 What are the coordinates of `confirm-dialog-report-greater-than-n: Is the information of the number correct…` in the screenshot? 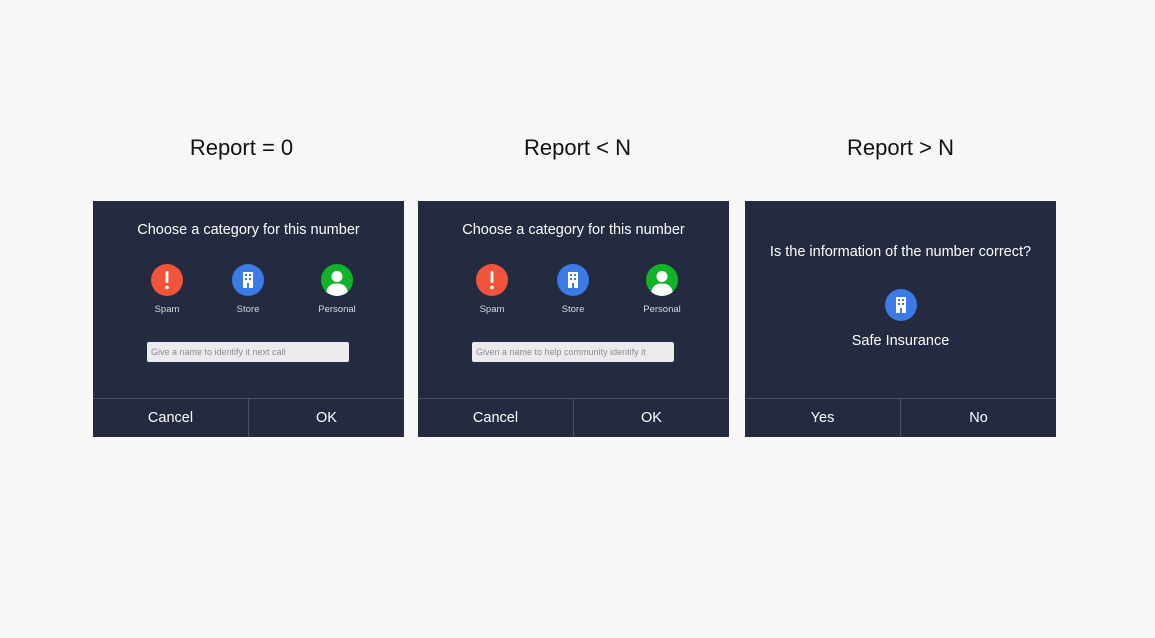 It's located at (900, 319).